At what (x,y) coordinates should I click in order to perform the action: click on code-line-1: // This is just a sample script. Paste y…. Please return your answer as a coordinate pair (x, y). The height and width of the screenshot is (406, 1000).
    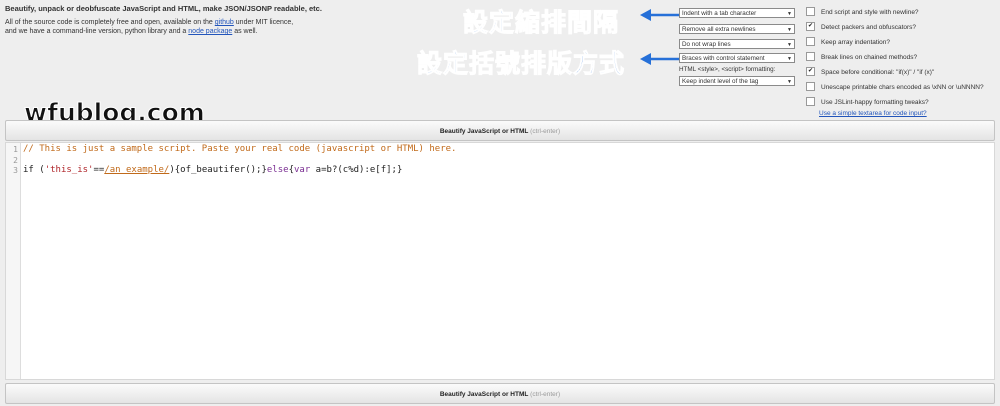
    Looking at the image, I should click on (240, 149).